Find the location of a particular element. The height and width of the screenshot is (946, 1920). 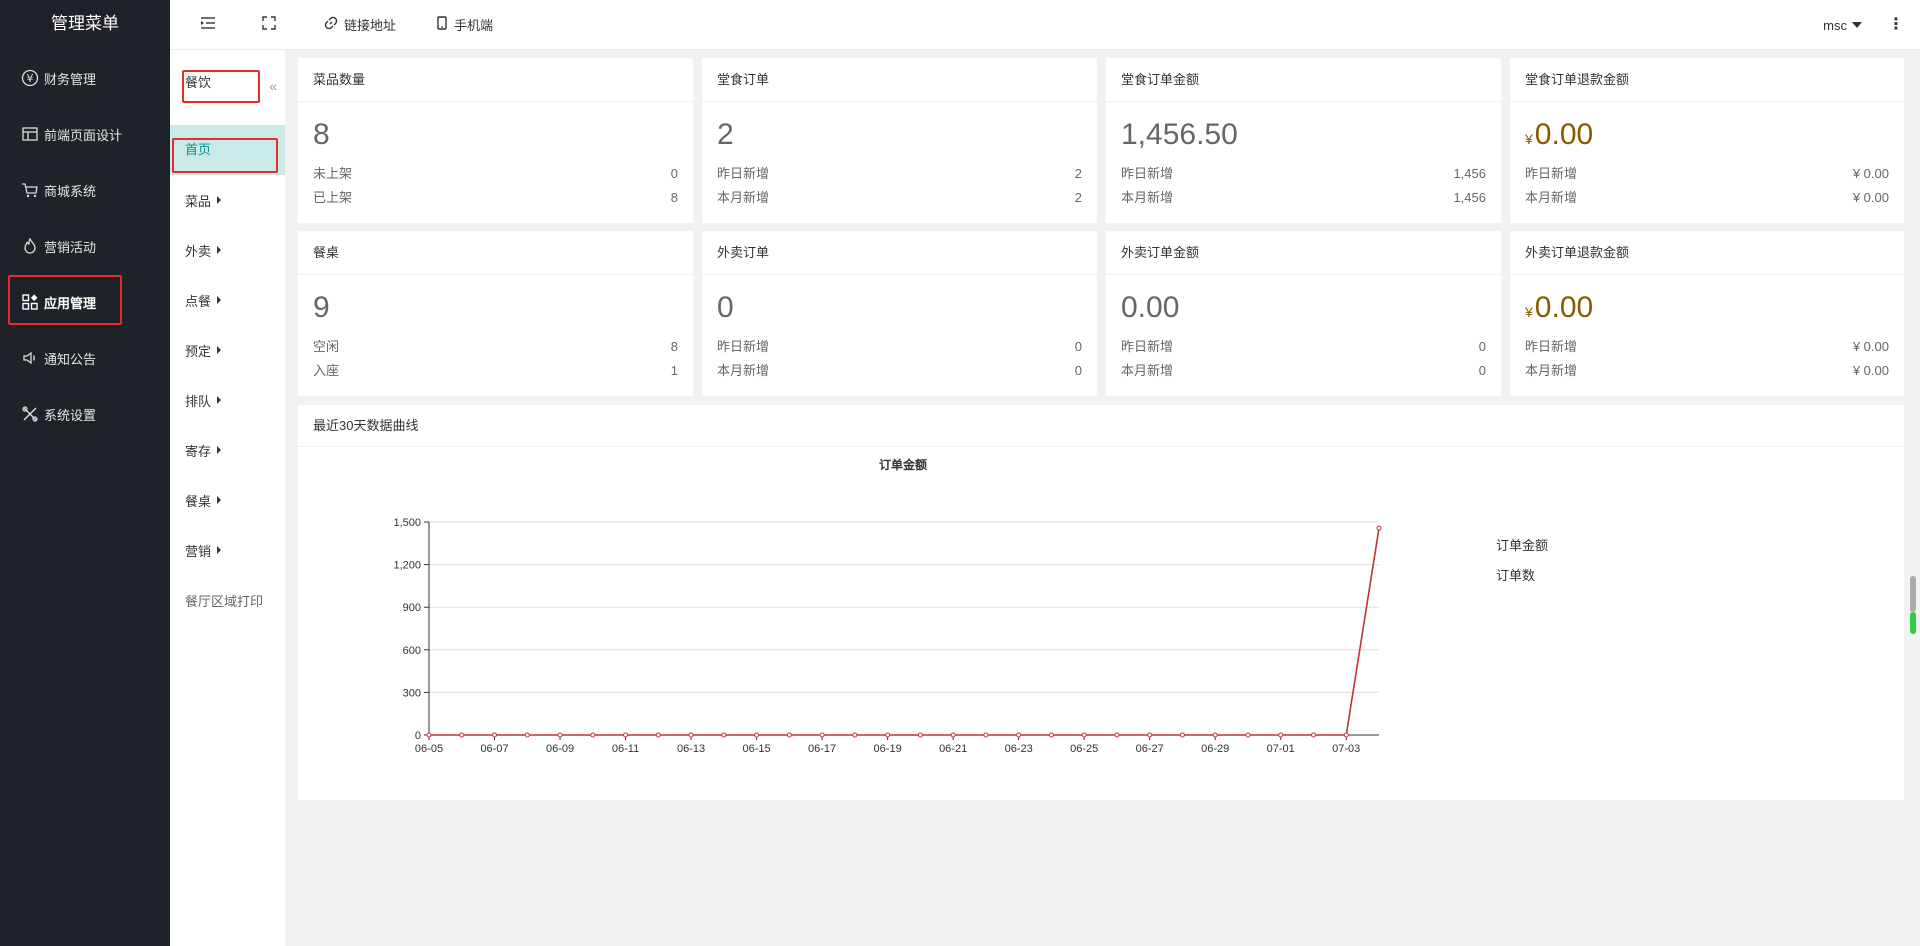

cart-icon is located at coordinates (30, 190).